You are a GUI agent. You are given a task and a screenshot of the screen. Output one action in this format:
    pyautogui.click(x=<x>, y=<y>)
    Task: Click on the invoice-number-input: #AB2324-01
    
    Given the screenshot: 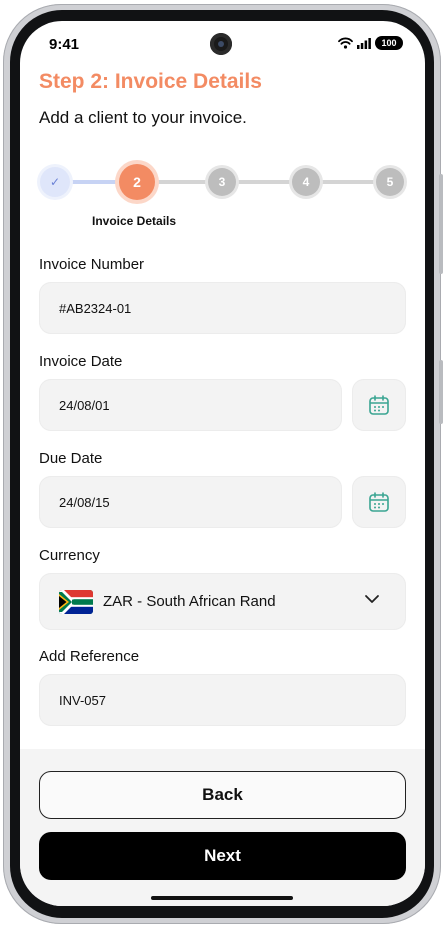 What is the action you would take?
    pyautogui.click(x=222, y=308)
    